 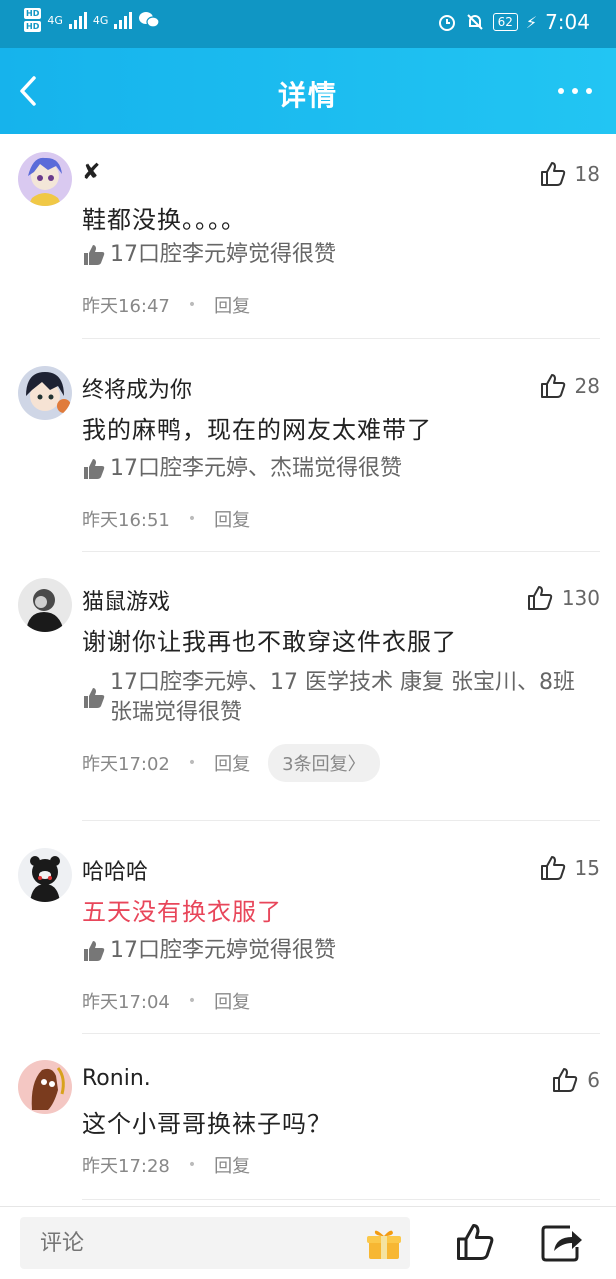 I want to click on view-replies-button: 3条回复〉, so click(x=324, y=763).